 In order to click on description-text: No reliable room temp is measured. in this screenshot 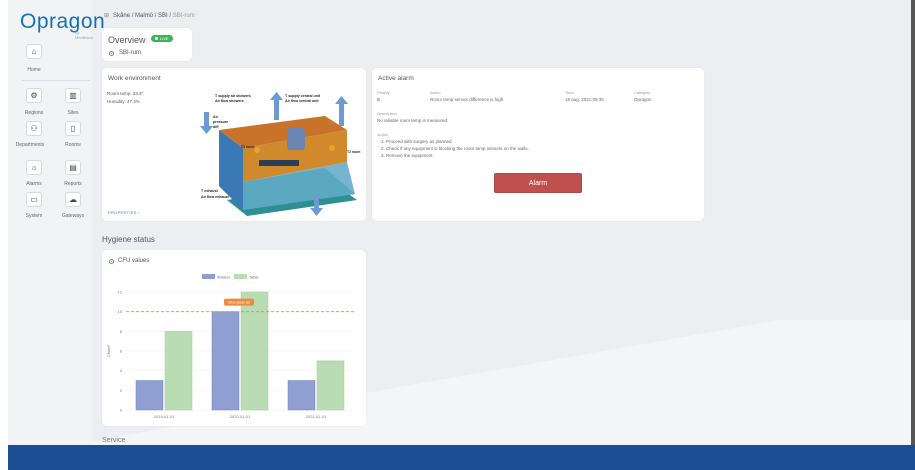, I will do `click(413, 120)`.